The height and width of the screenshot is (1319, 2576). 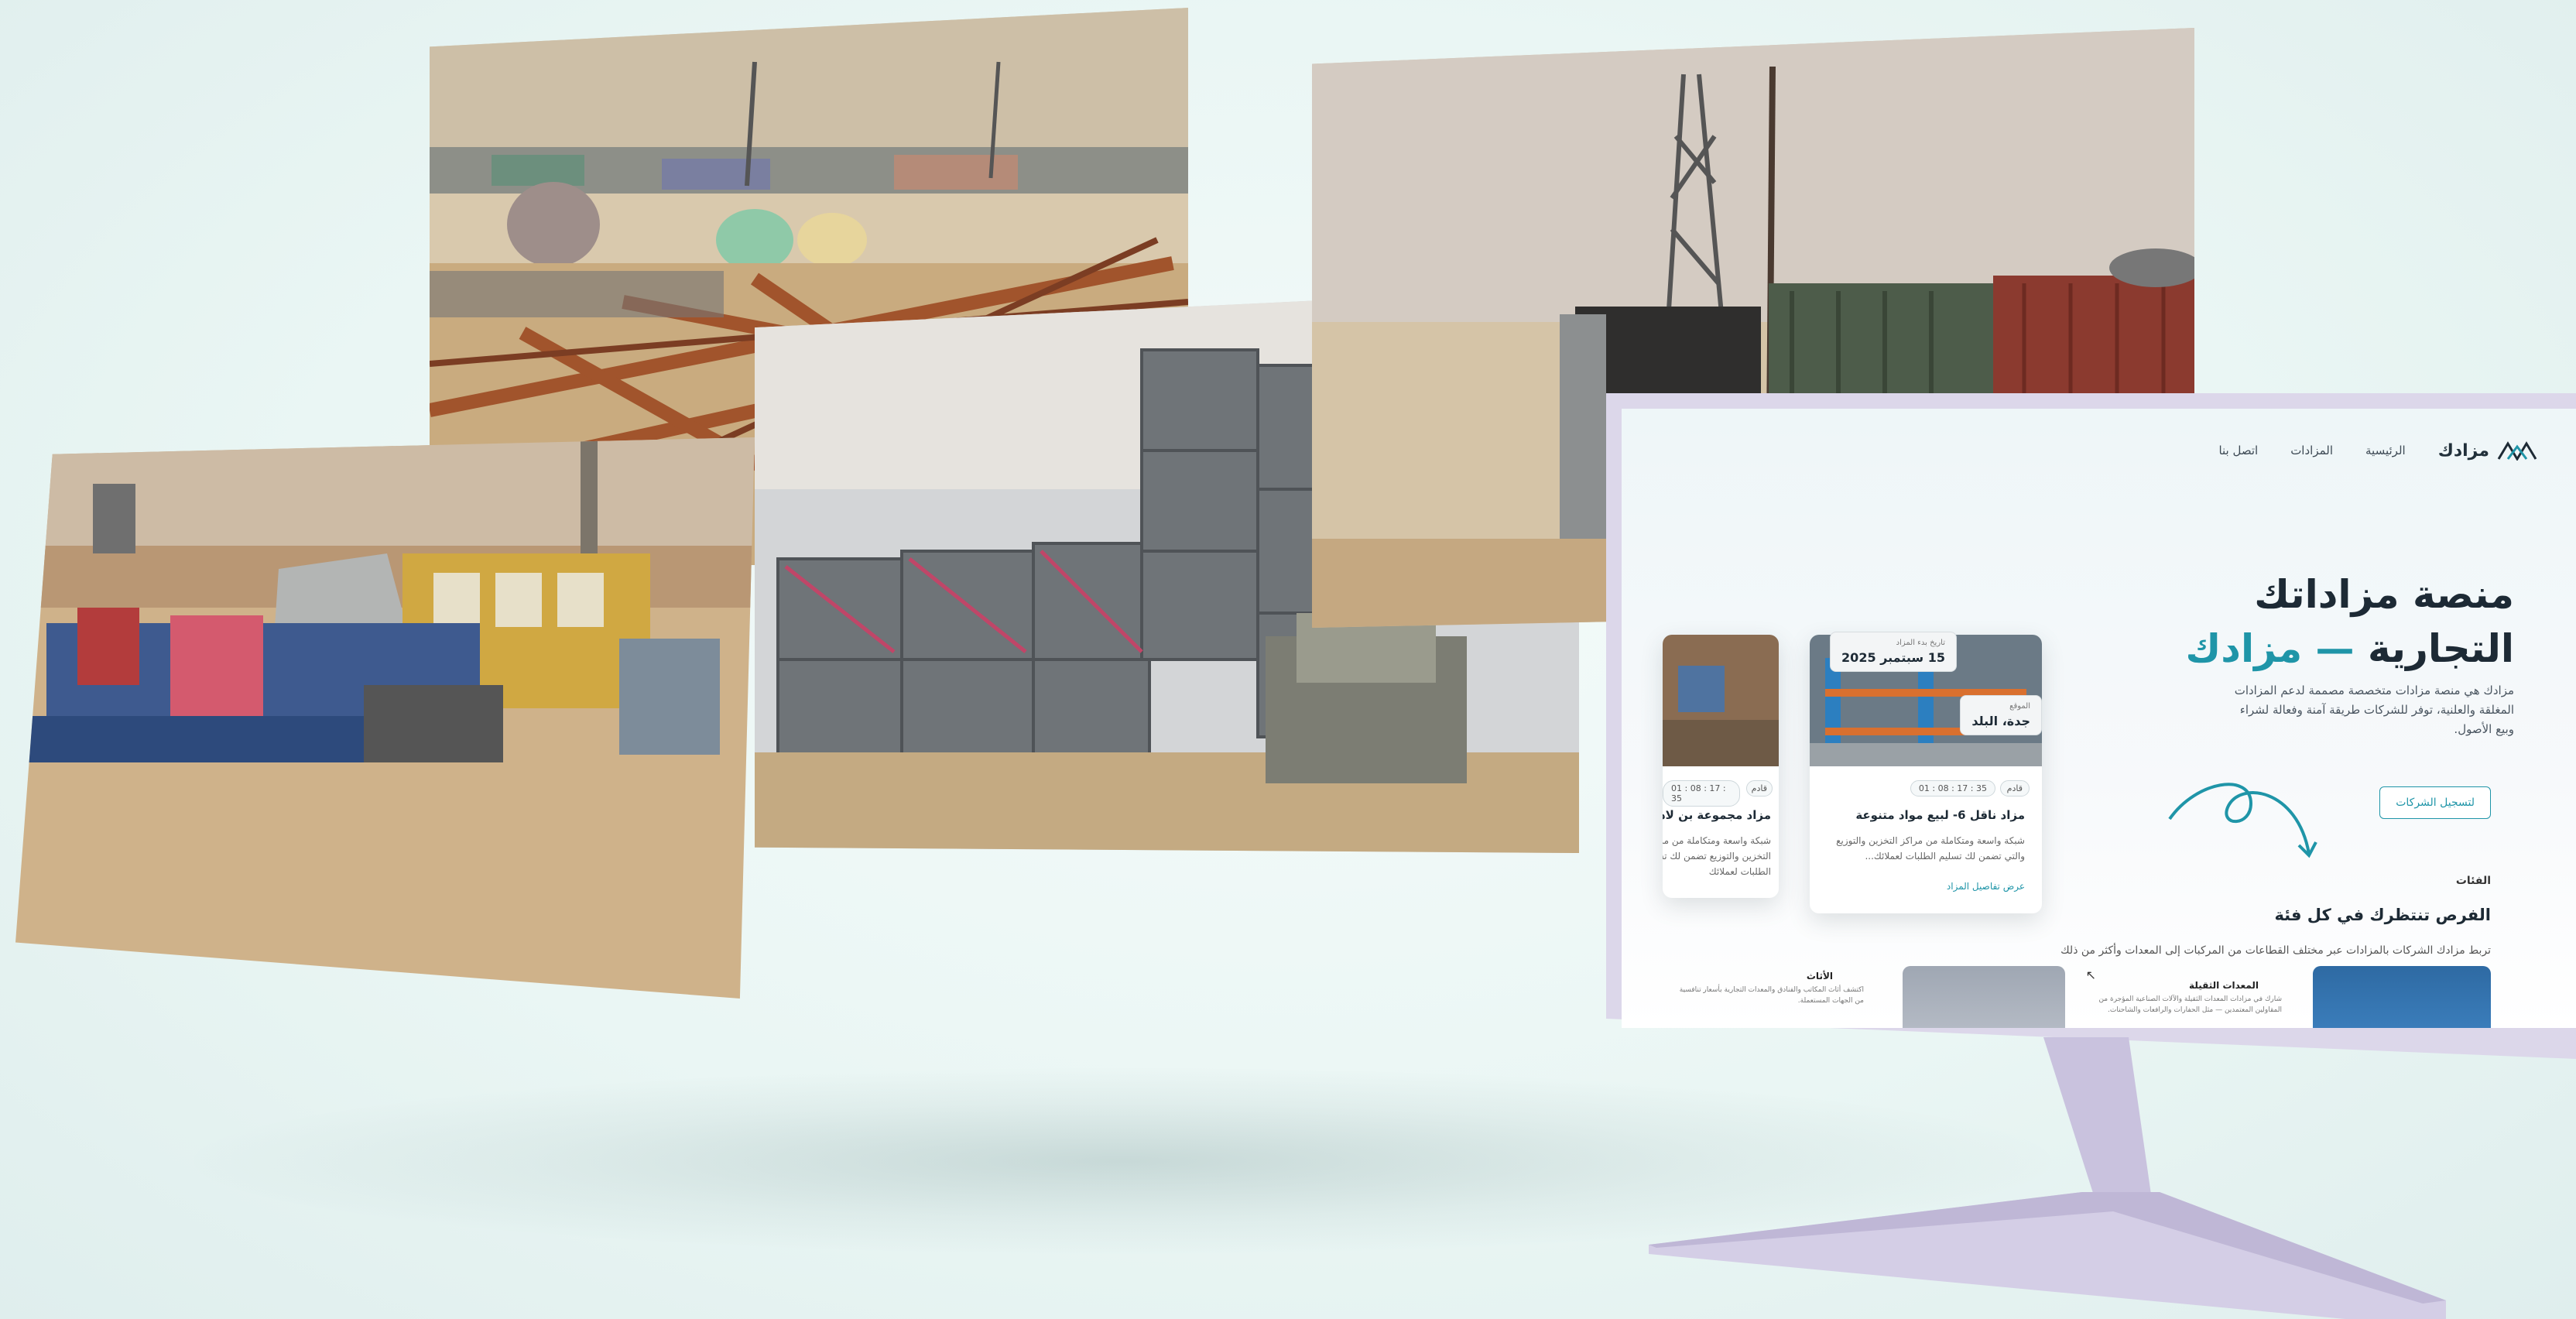 I want to click on hero-title: منصة مزاداتك التجارية — مزادك, so click(x=2349, y=621).